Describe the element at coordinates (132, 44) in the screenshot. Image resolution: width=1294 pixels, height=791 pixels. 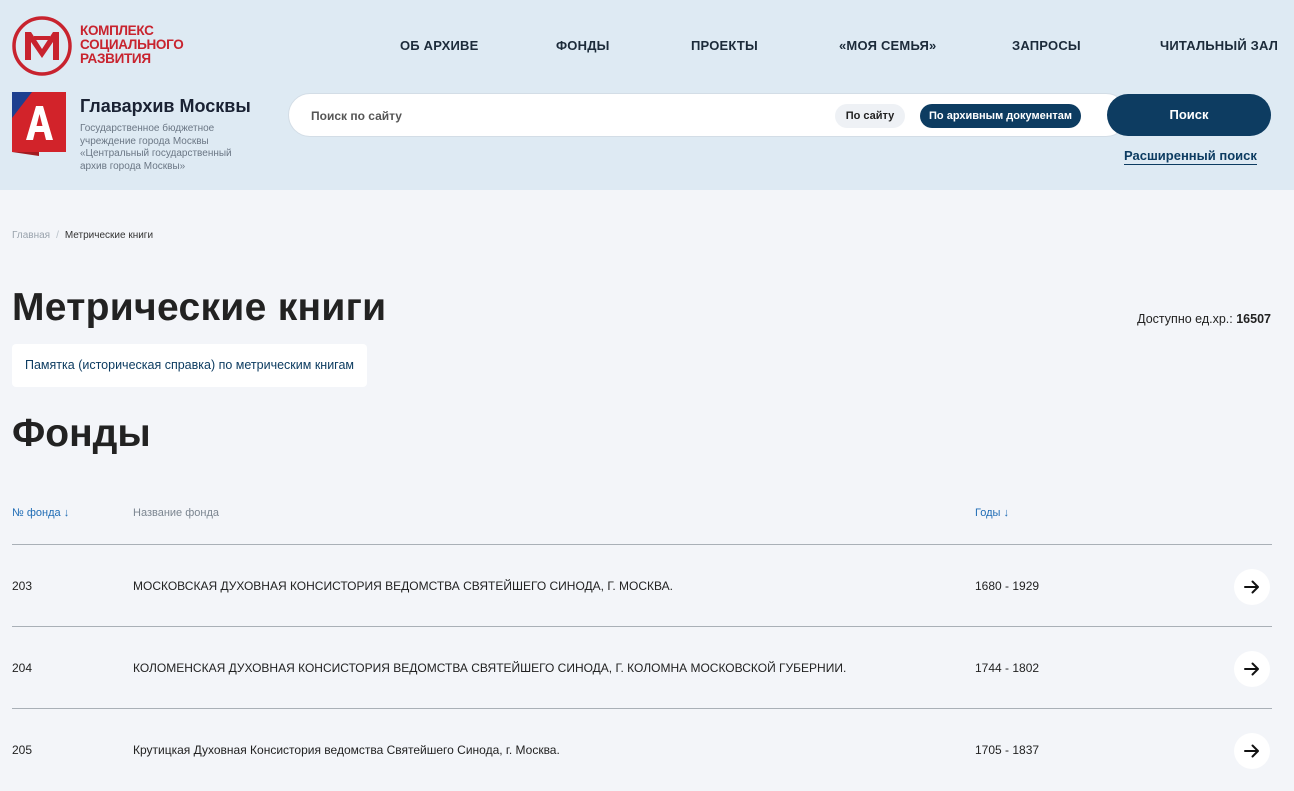
I see `complex-logo-line: СОЦИАЛЬНОГО` at that location.